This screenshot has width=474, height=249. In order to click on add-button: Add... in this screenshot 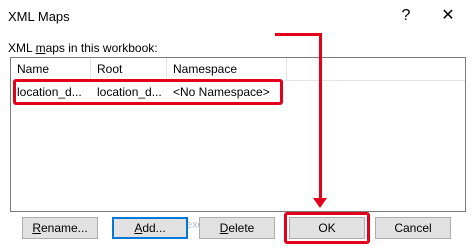, I will do `click(150, 228)`.